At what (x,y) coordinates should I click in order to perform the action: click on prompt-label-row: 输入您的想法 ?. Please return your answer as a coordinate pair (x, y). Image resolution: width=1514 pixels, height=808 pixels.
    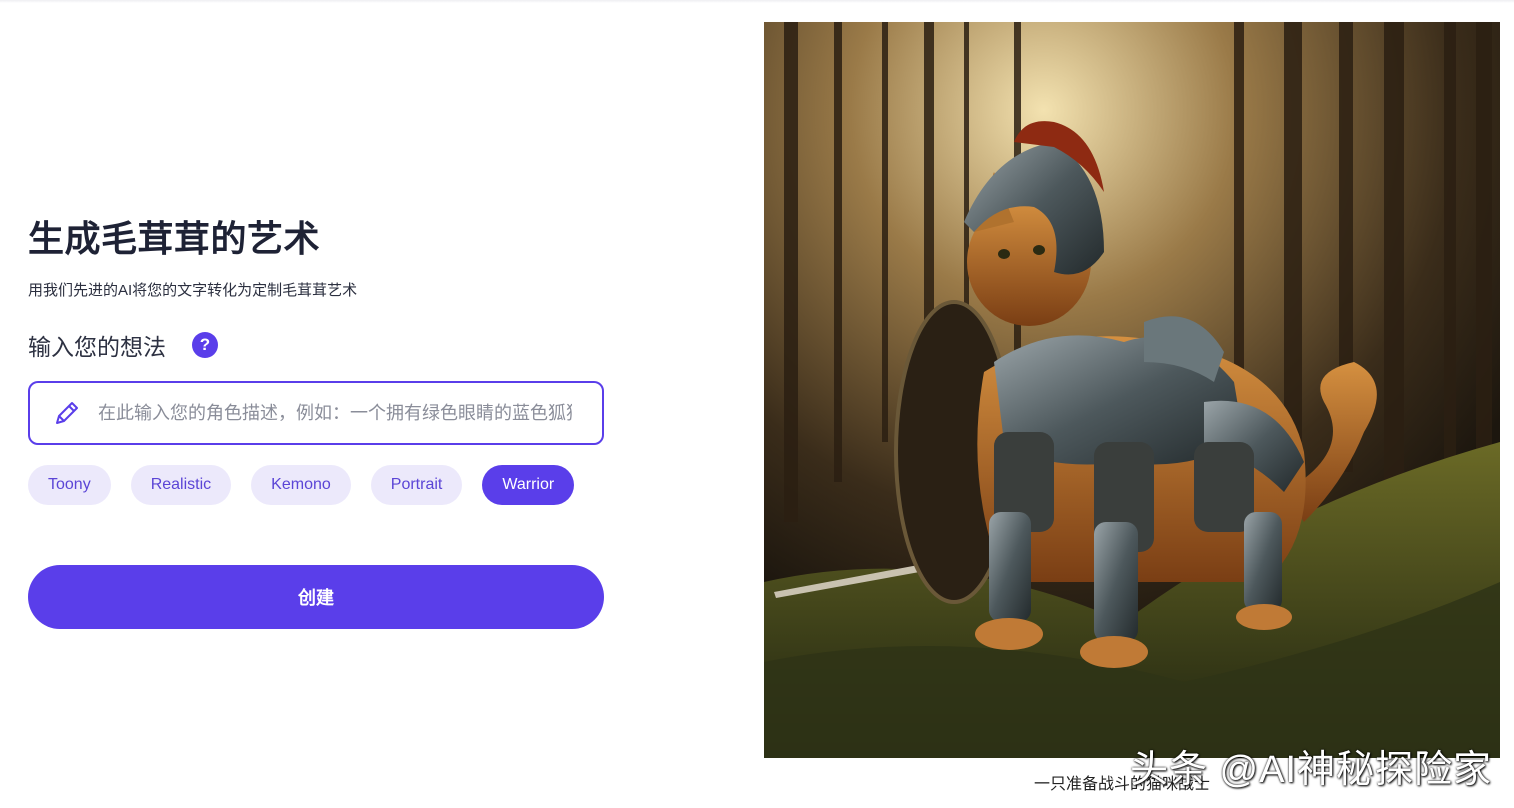
    Looking at the image, I should click on (123, 345).